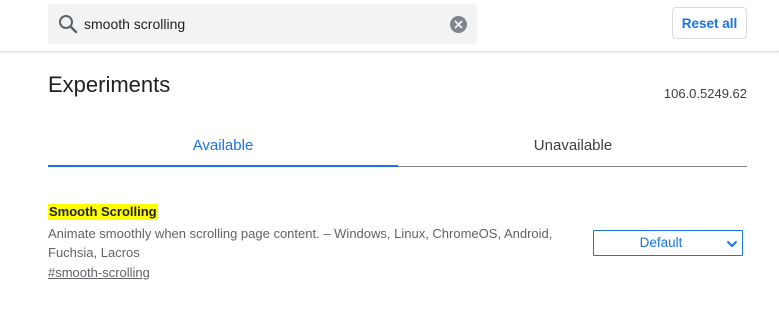 The height and width of the screenshot is (328, 779). I want to click on page-title: Experiments, so click(109, 84).